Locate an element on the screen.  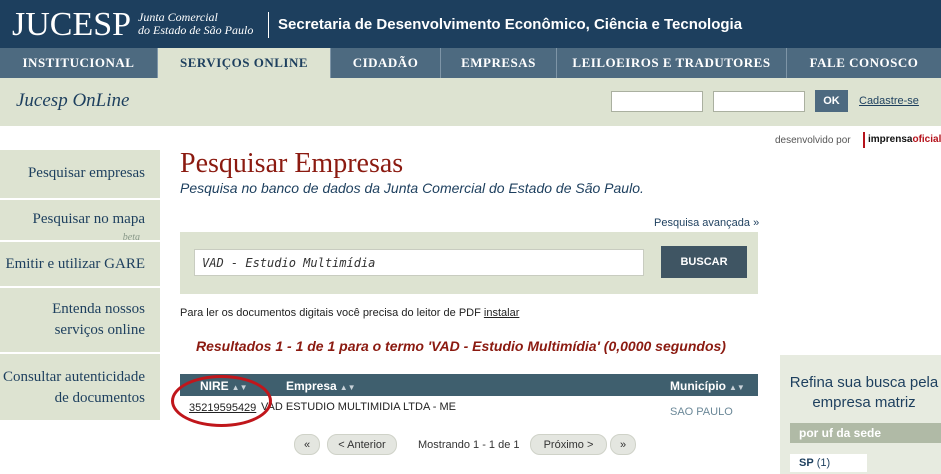
nav-item-fale-conosco: FALE CONOSCO is located at coordinates (864, 63).